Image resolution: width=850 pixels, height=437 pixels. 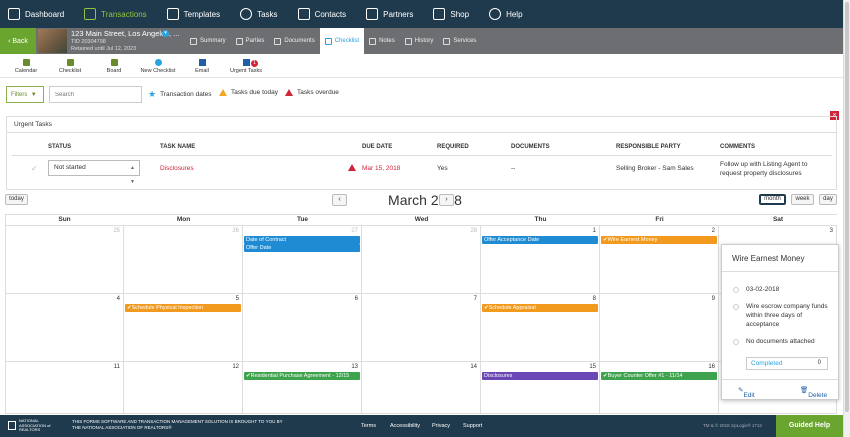 What do you see at coordinates (372, 14) in the screenshot?
I see `handshake-icon` at bounding box center [372, 14].